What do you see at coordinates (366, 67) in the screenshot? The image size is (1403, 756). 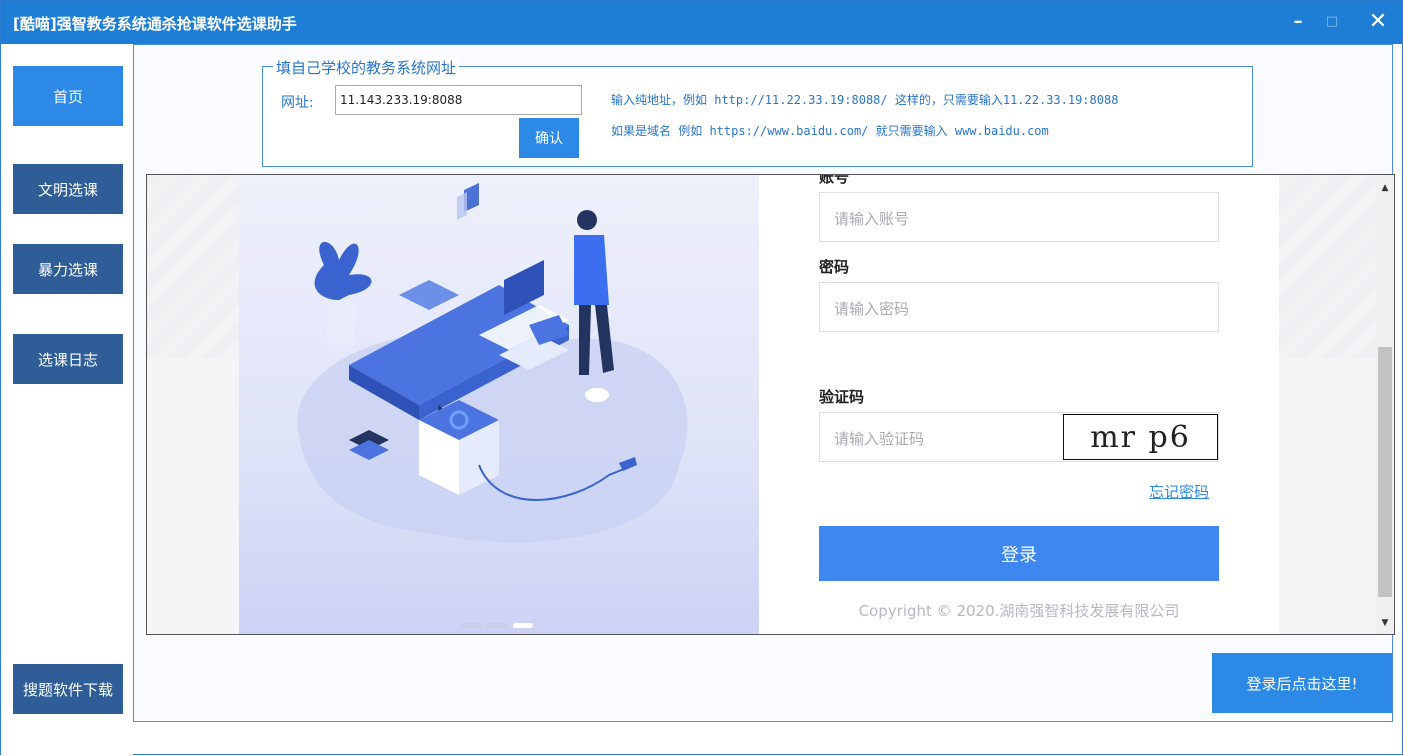 I see `url-groupbox-legend: 填自己学校的教务系统网址` at bounding box center [366, 67].